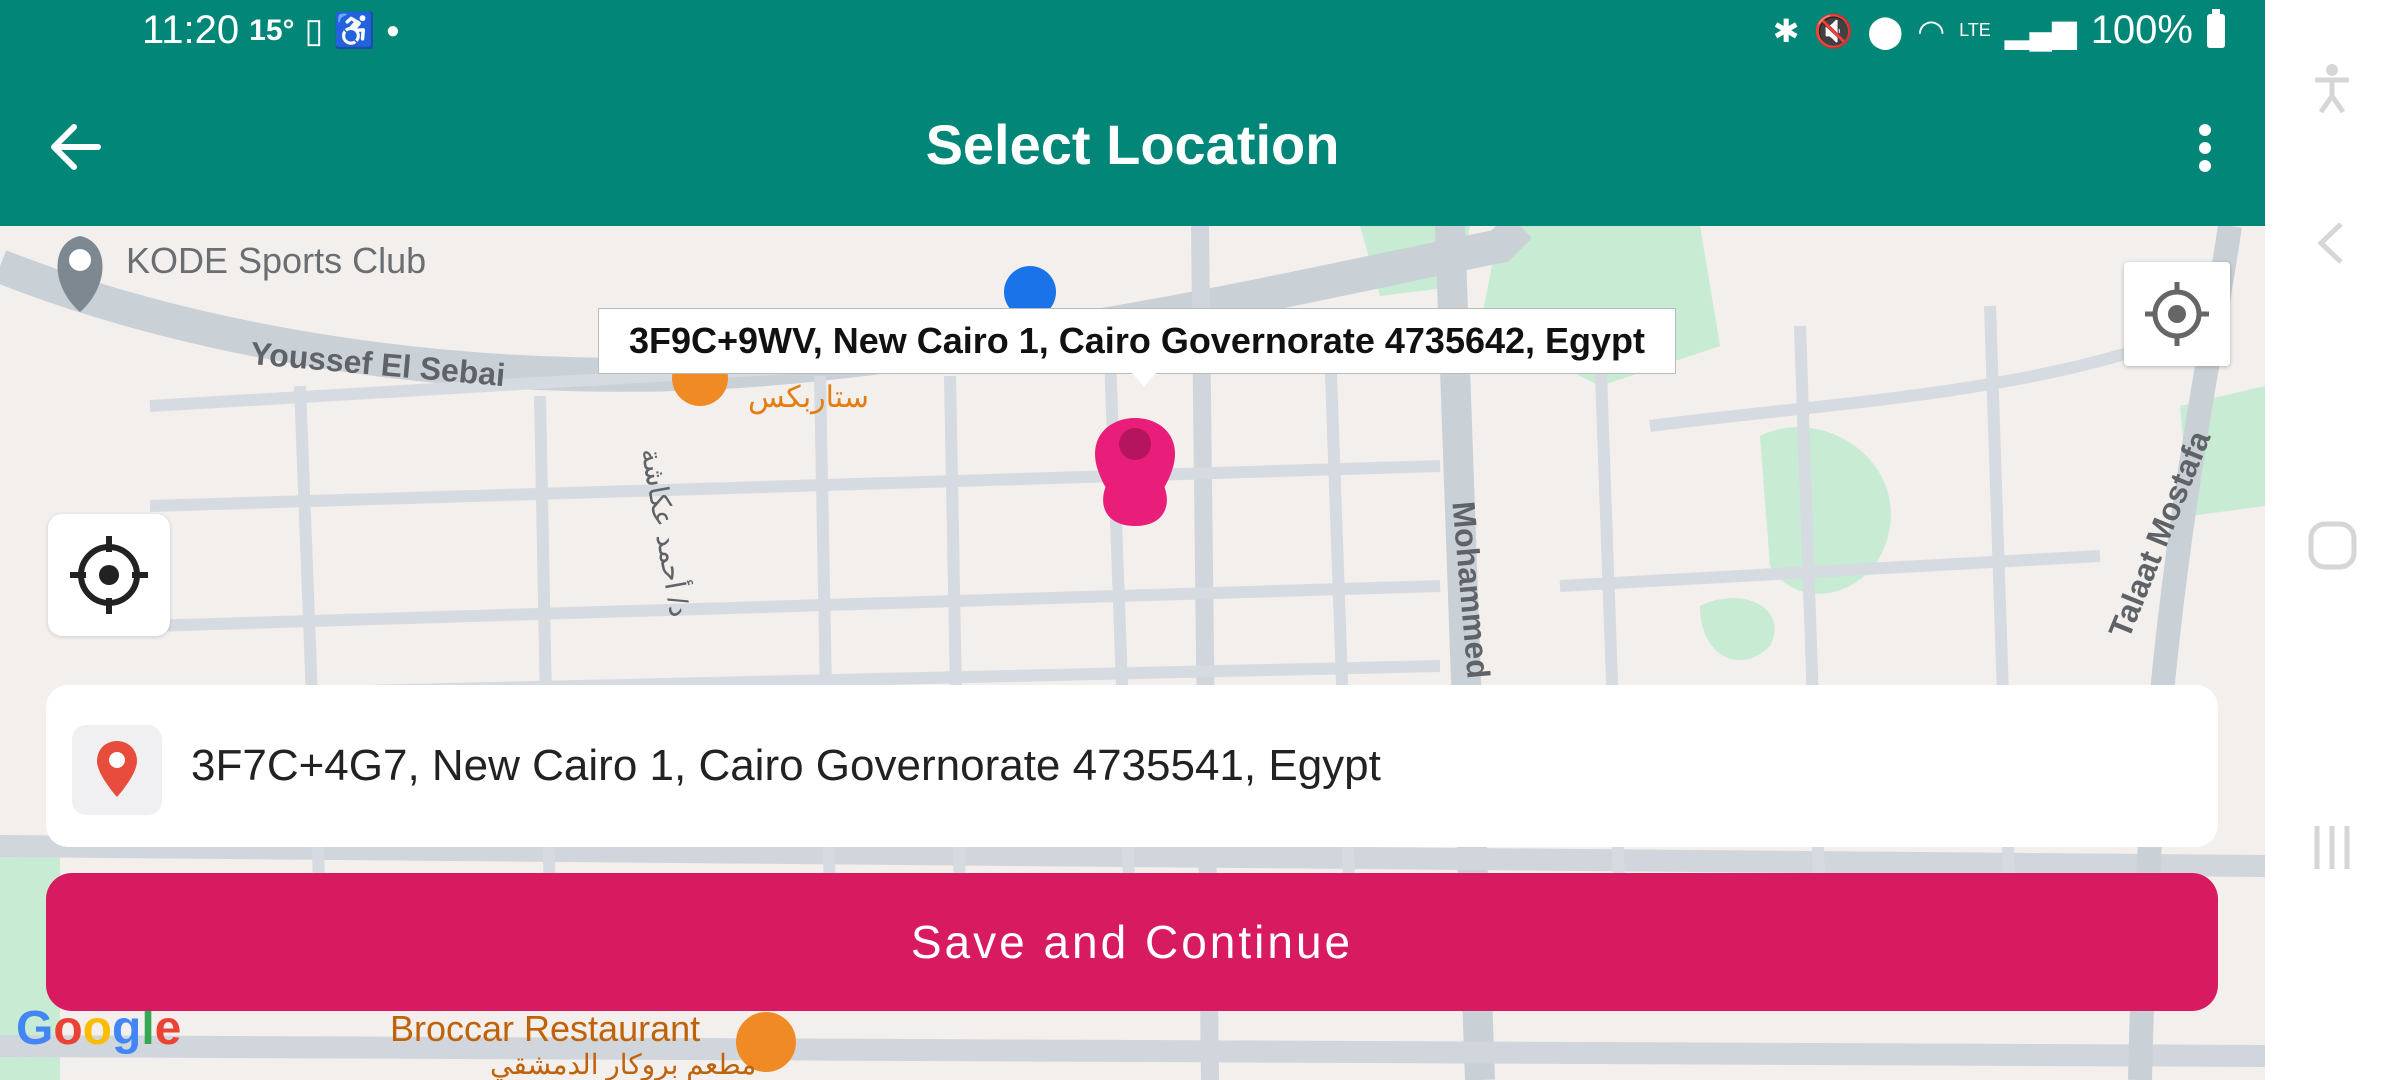 The width and height of the screenshot is (2400, 1080). What do you see at coordinates (1999, 30) in the screenshot?
I see `status-right: ✱ 🔇 ⬤ ◠ LTE ▂▄▆ 100%` at bounding box center [1999, 30].